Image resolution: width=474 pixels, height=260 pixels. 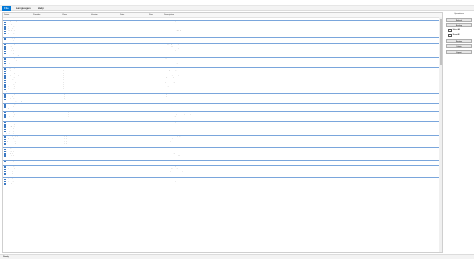 What do you see at coordinates (65, 155) in the screenshot?
I see `table-cell: DiskDrive` at bounding box center [65, 155].